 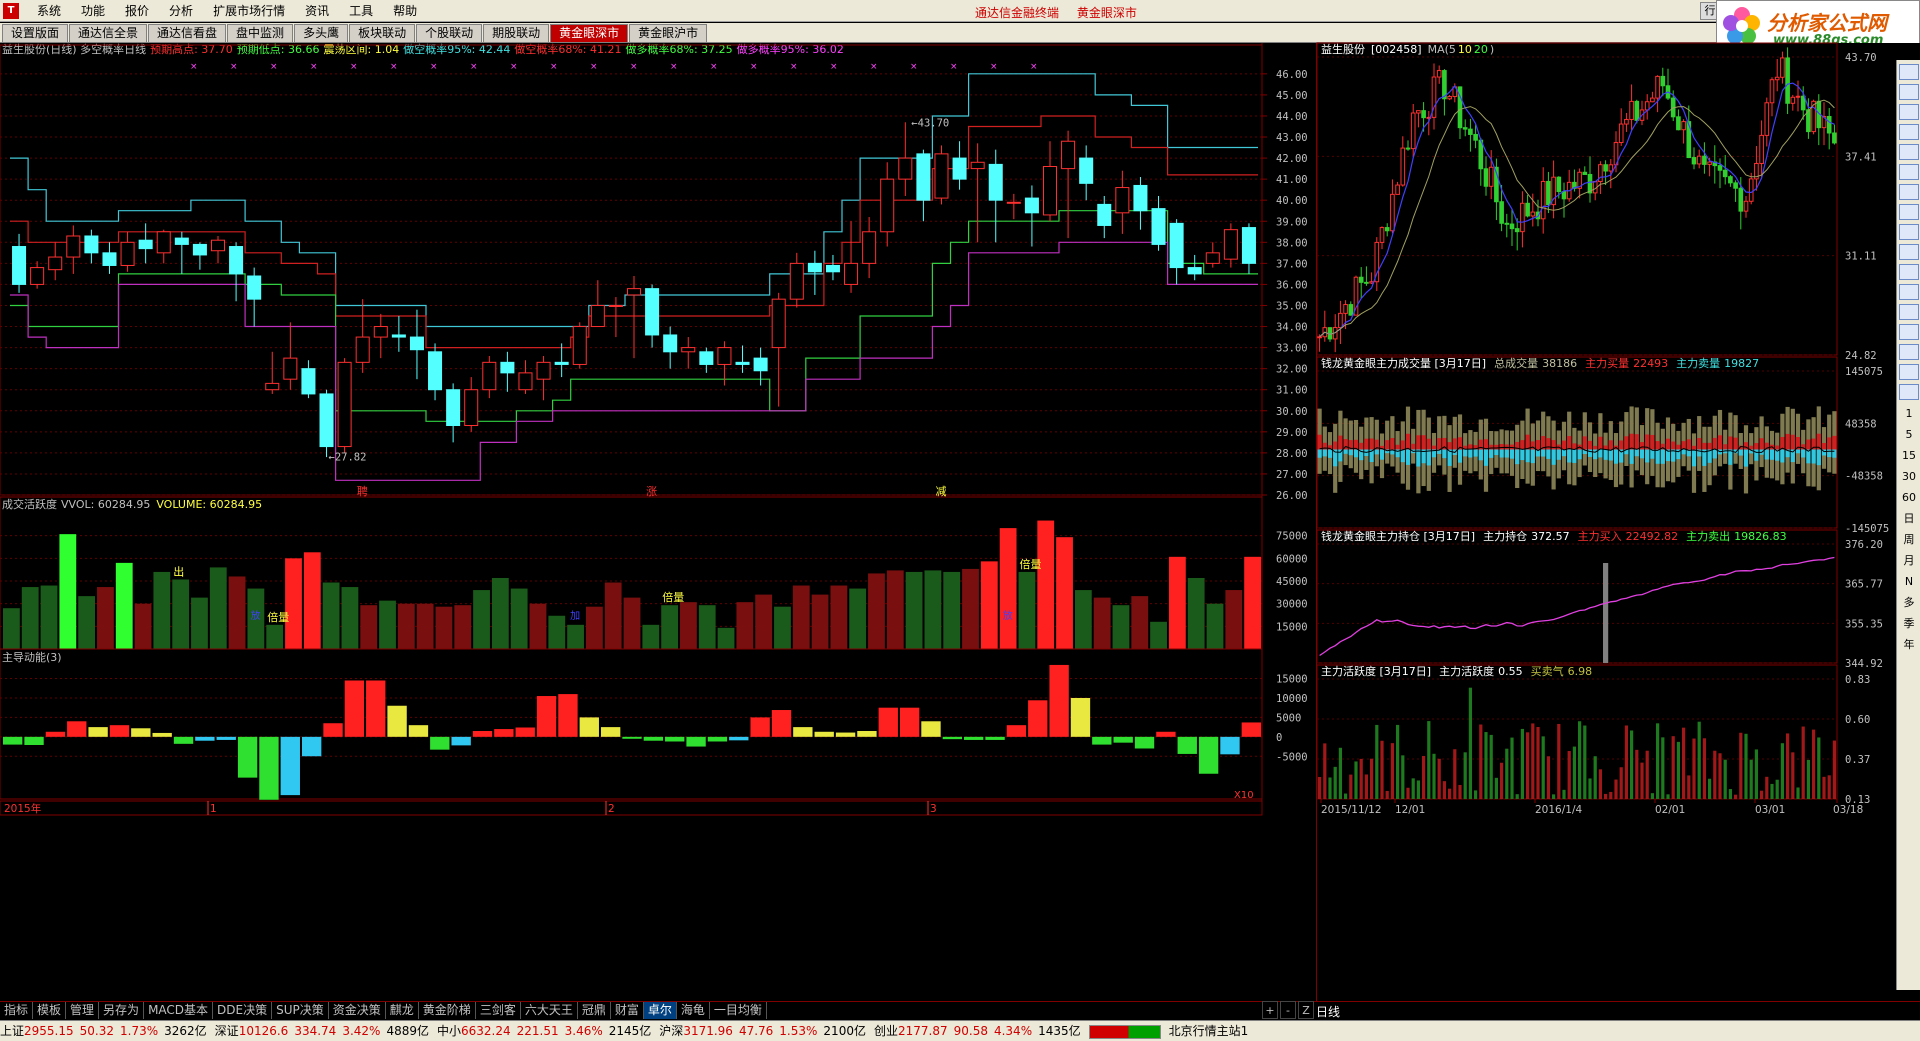 What do you see at coordinates (317, 11) in the screenshot?
I see `menu-item-5: 资讯` at bounding box center [317, 11].